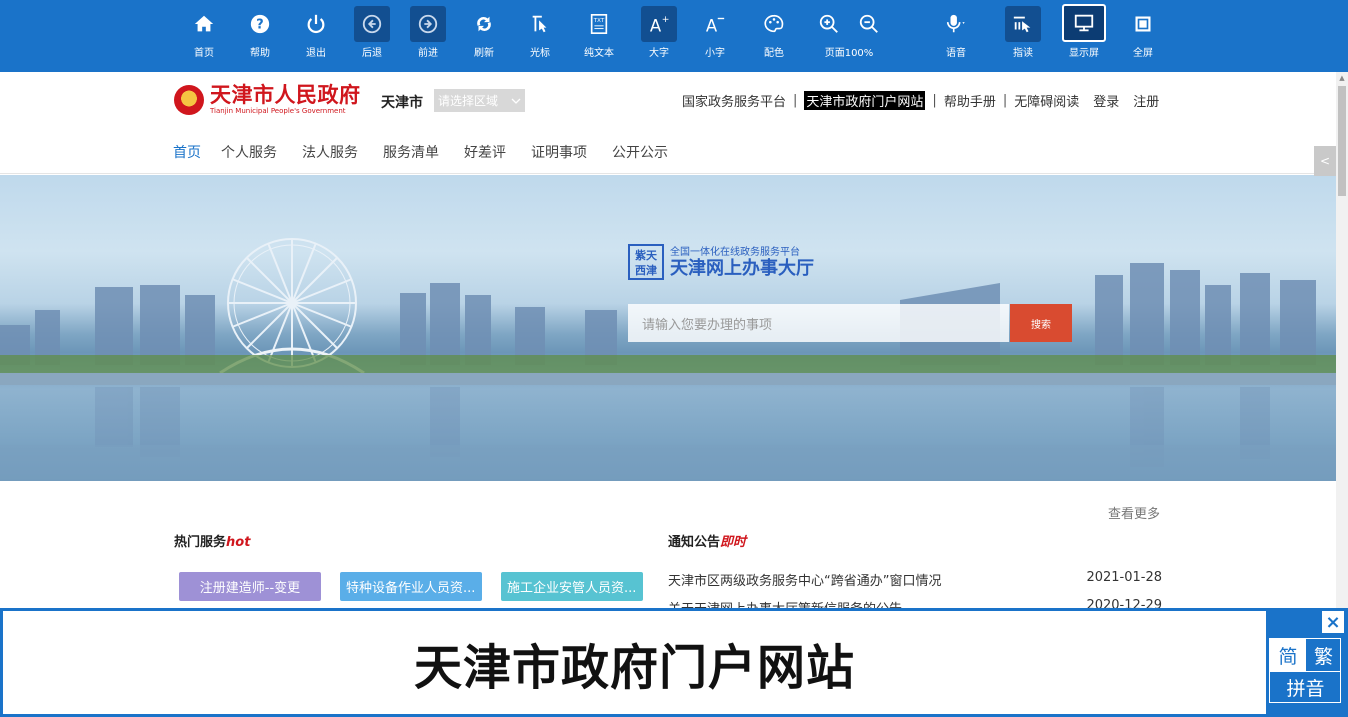  What do you see at coordinates (865, 100) in the screenshot?
I see `link-tianjin-portal: 天津市政府门户网站` at bounding box center [865, 100].